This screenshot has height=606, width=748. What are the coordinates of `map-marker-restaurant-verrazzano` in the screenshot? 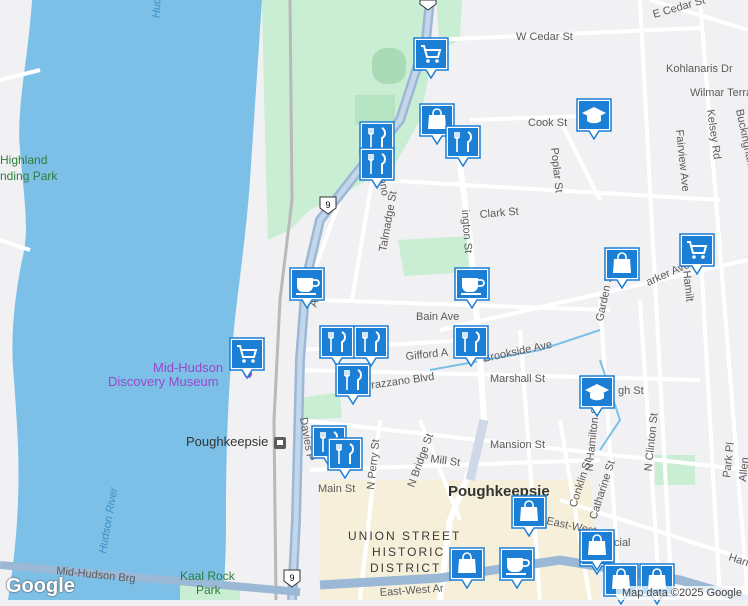 It's located at (353, 384).